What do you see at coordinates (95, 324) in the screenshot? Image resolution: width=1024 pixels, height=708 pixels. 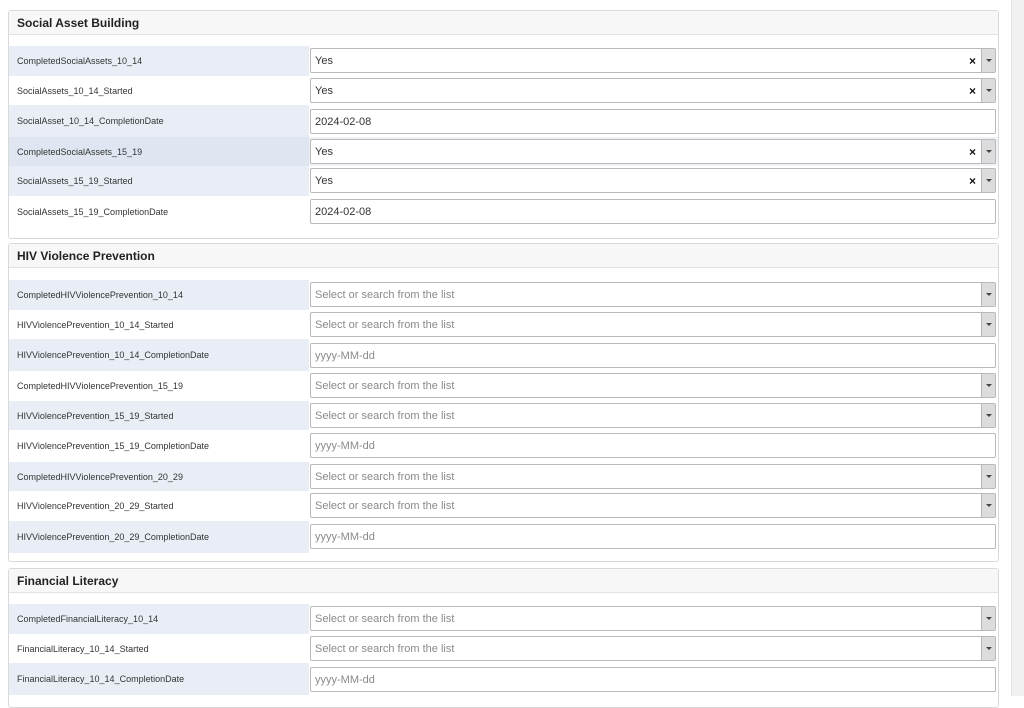 I see `field-label: HIVViolencePrevention_10_14_Started` at bounding box center [95, 324].